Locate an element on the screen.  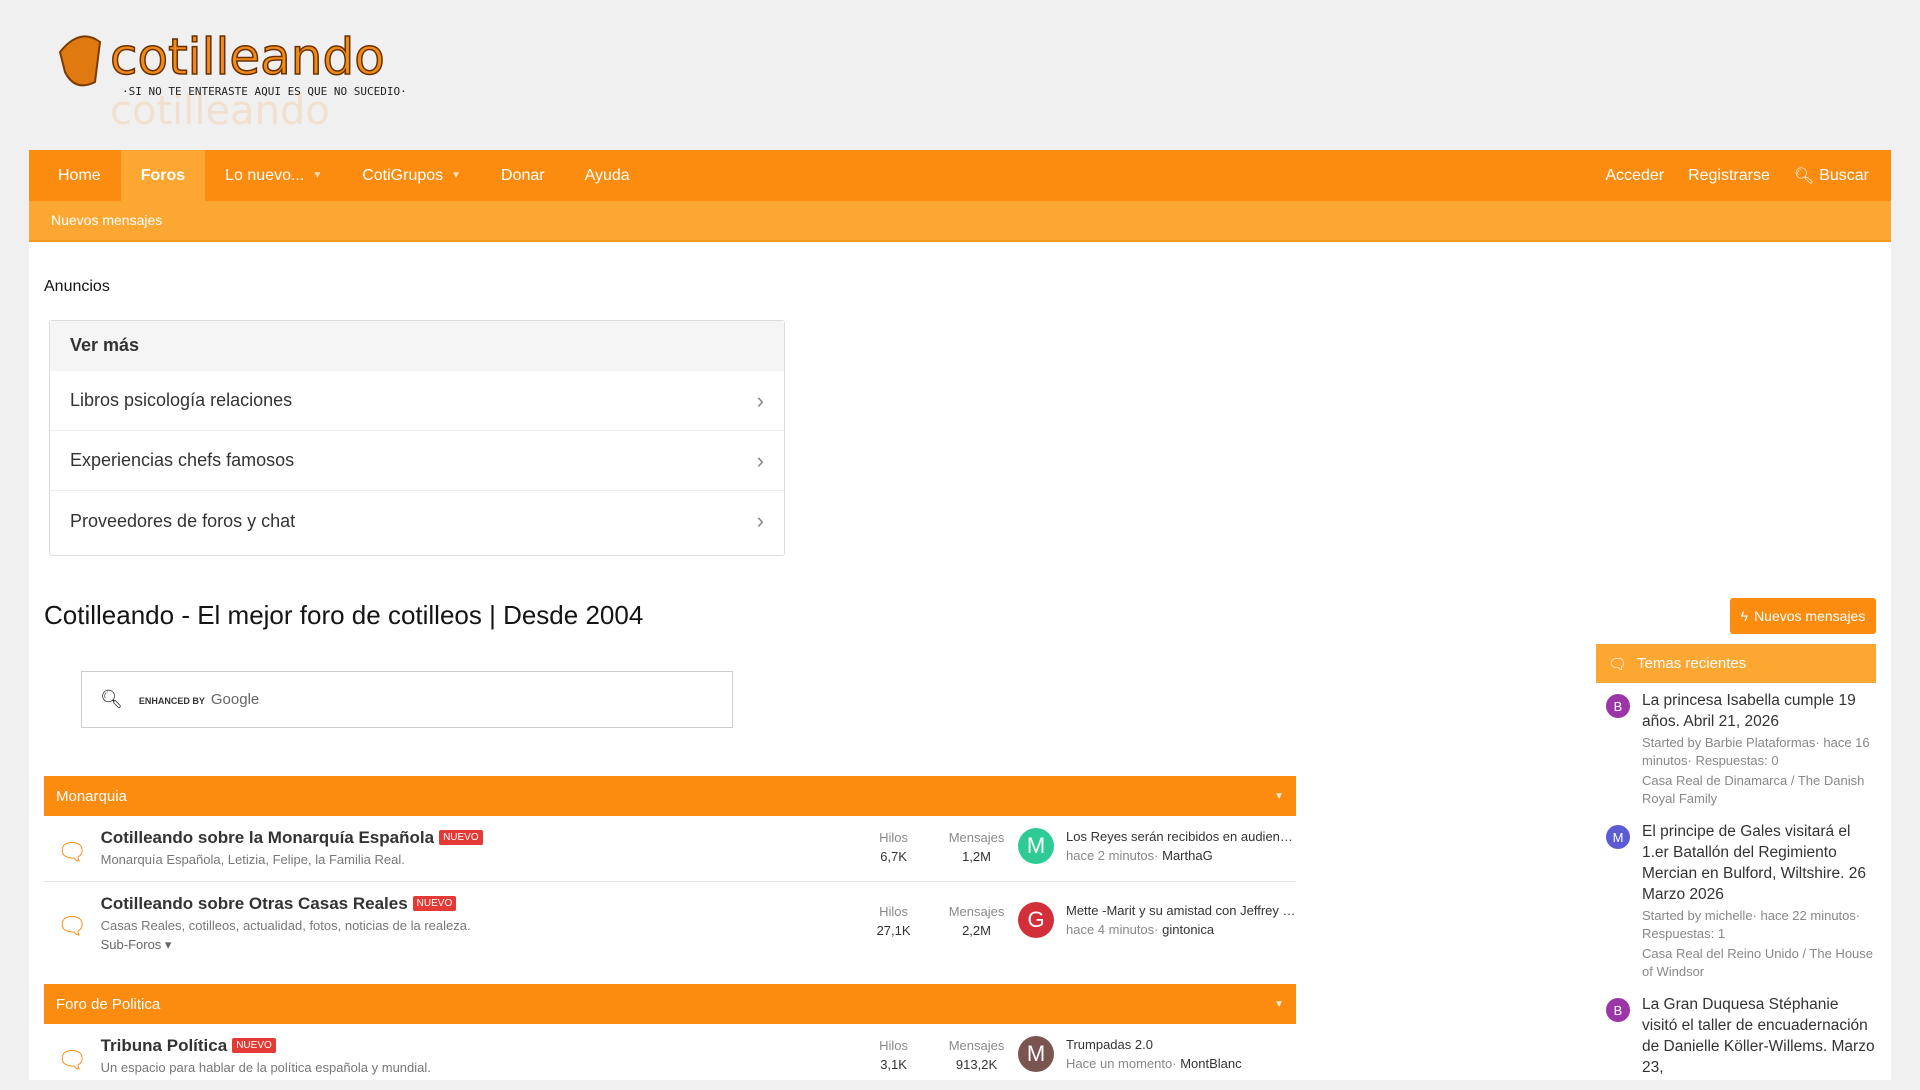
ad-label: Libros psicología relaciones is located at coordinates (181, 400).